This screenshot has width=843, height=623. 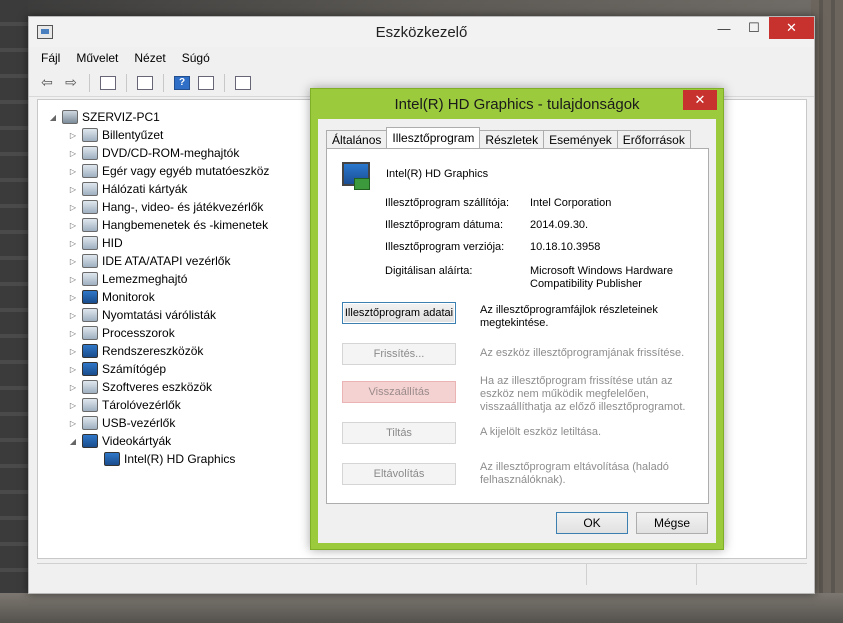 What do you see at coordinates (137, 441) in the screenshot?
I see `tree-item-label: Videokártyák` at bounding box center [137, 441].